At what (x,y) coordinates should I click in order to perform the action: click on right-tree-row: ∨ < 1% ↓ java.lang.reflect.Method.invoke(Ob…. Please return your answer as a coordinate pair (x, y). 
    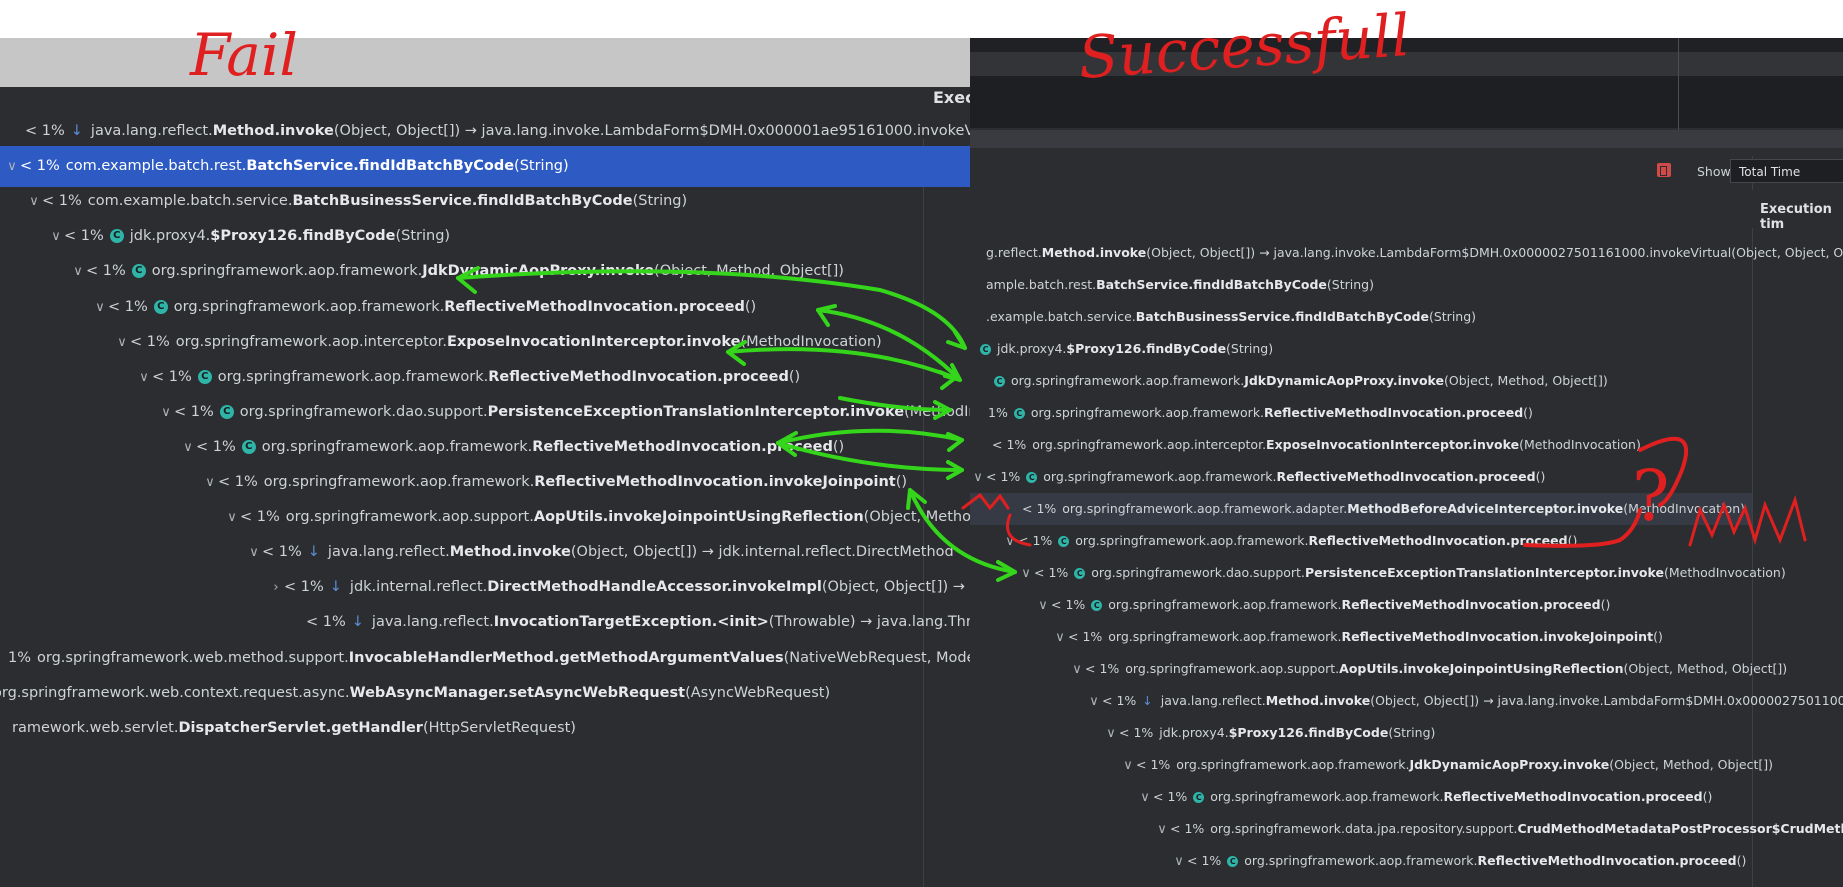
    Looking at the image, I should click on (1406, 701).